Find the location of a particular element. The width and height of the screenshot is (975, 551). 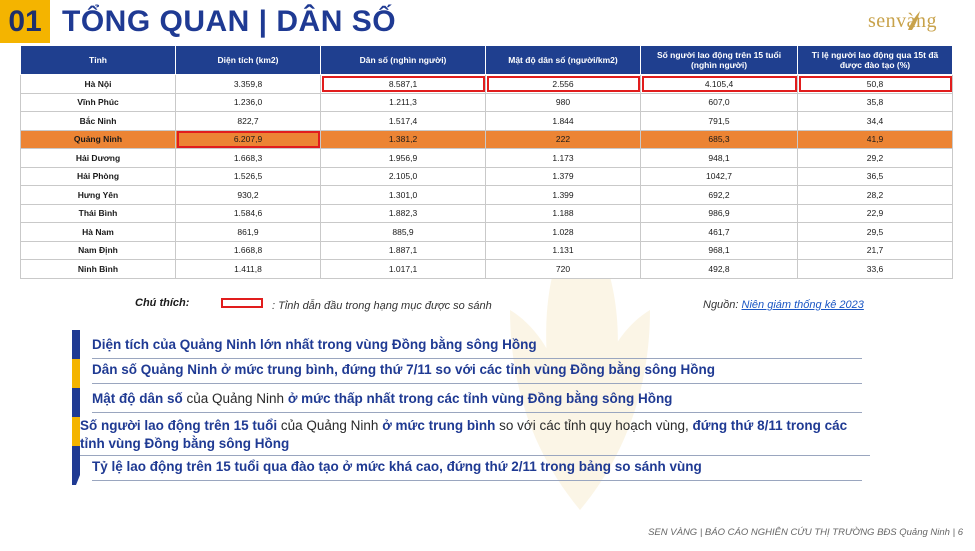

workers-cell: 986,9 is located at coordinates (719, 213).